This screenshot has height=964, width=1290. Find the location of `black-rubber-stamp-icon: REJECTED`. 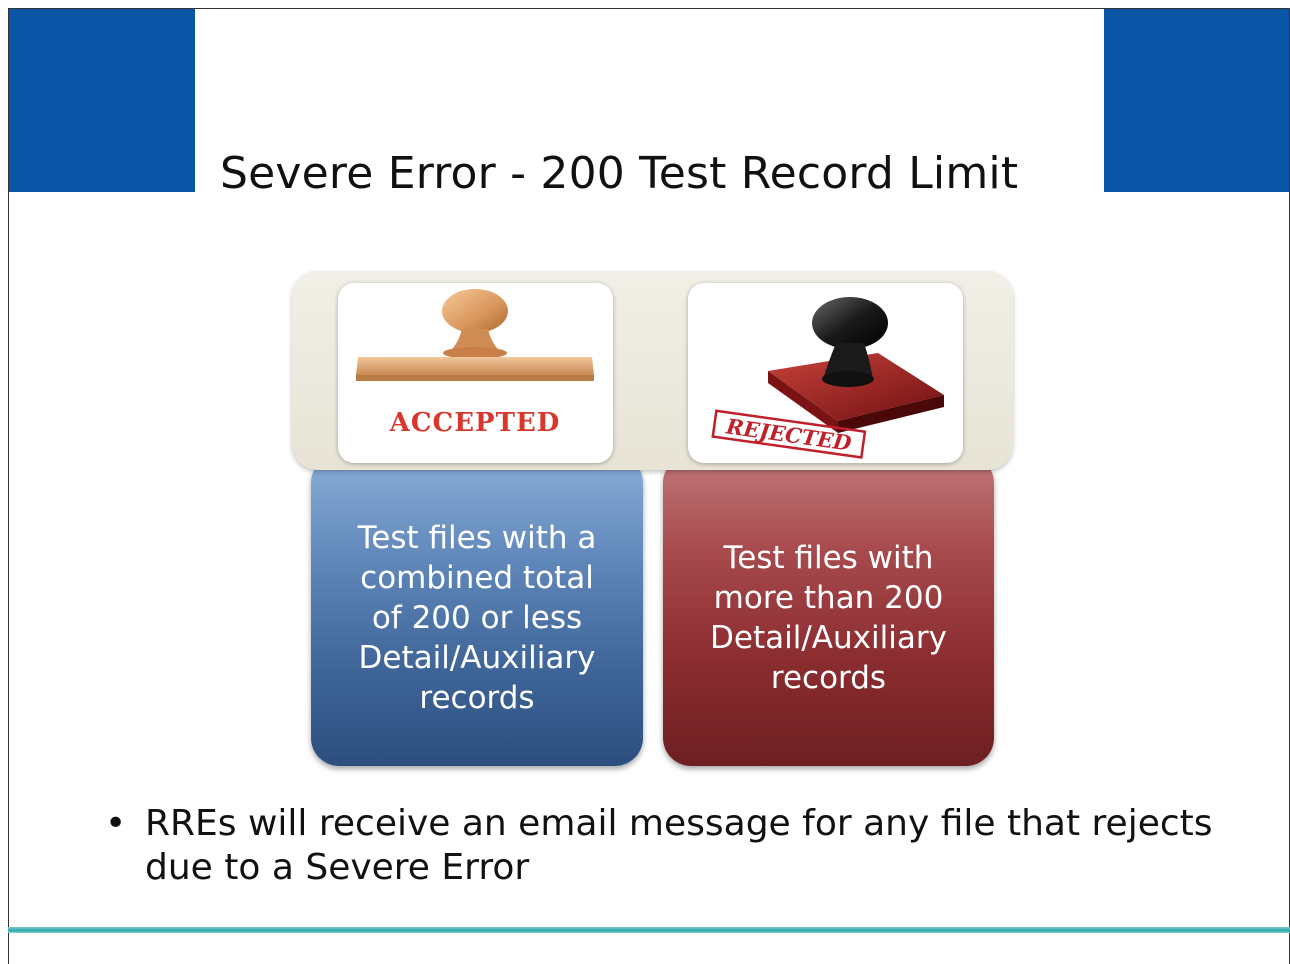

black-rubber-stamp-icon: REJECTED is located at coordinates (827, 378).